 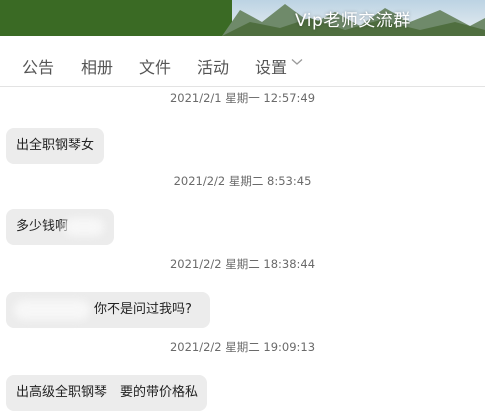 I want to click on message-bubble: 你不是问过我吗?, so click(x=108, y=310).